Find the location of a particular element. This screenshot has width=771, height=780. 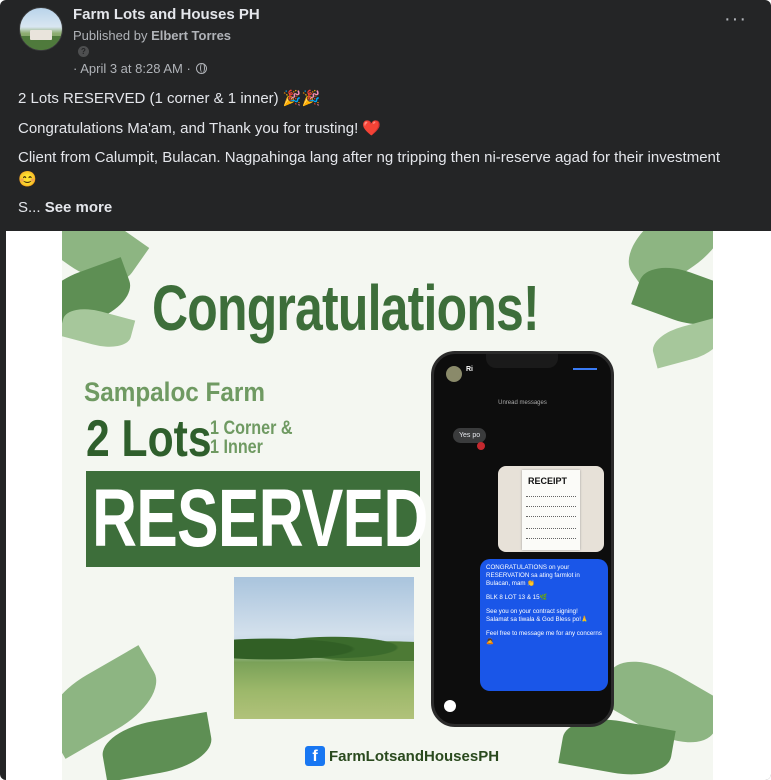

phone-notch is located at coordinates (522, 361).